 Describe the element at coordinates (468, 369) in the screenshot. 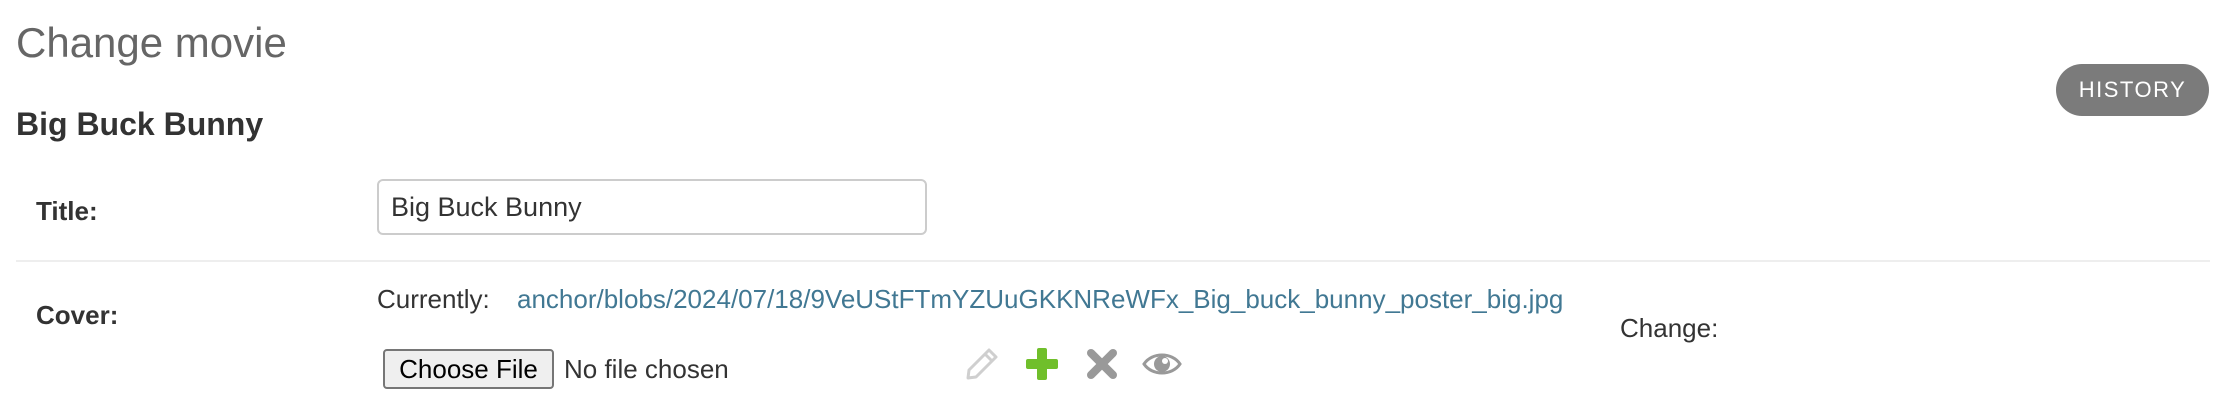

I see `choose-file-button: Choose File` at that location.